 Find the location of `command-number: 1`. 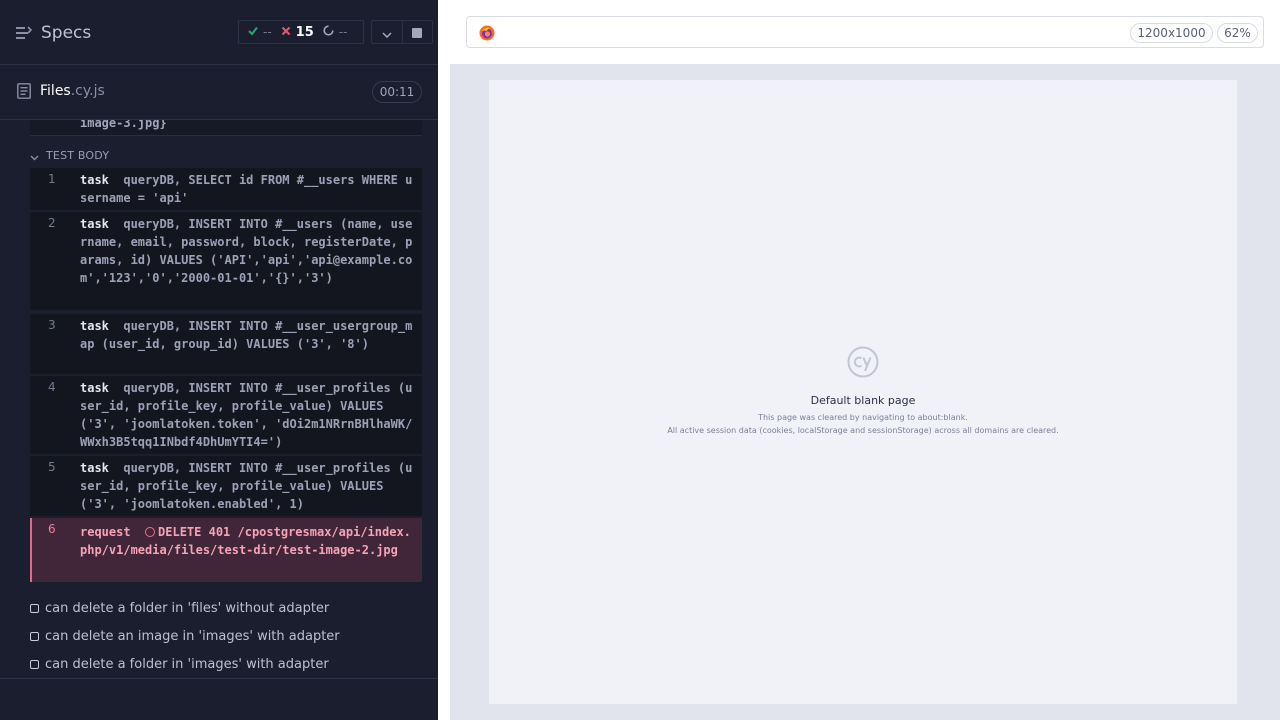

command-number: 1 is located at coordinates (52, 179).